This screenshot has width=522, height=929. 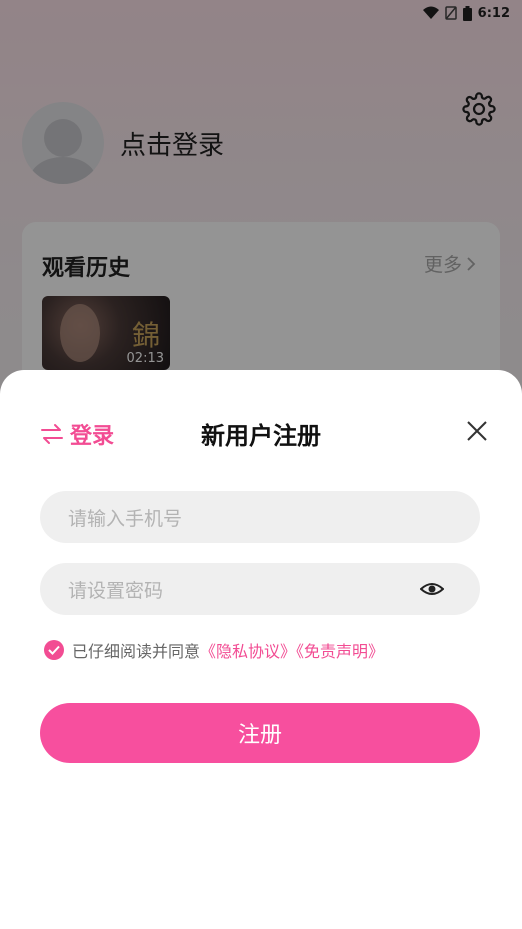 What do you see at coordinates (432, 589) in the screenshot?
I see `eye-icon` at bounding box center [432, 589].